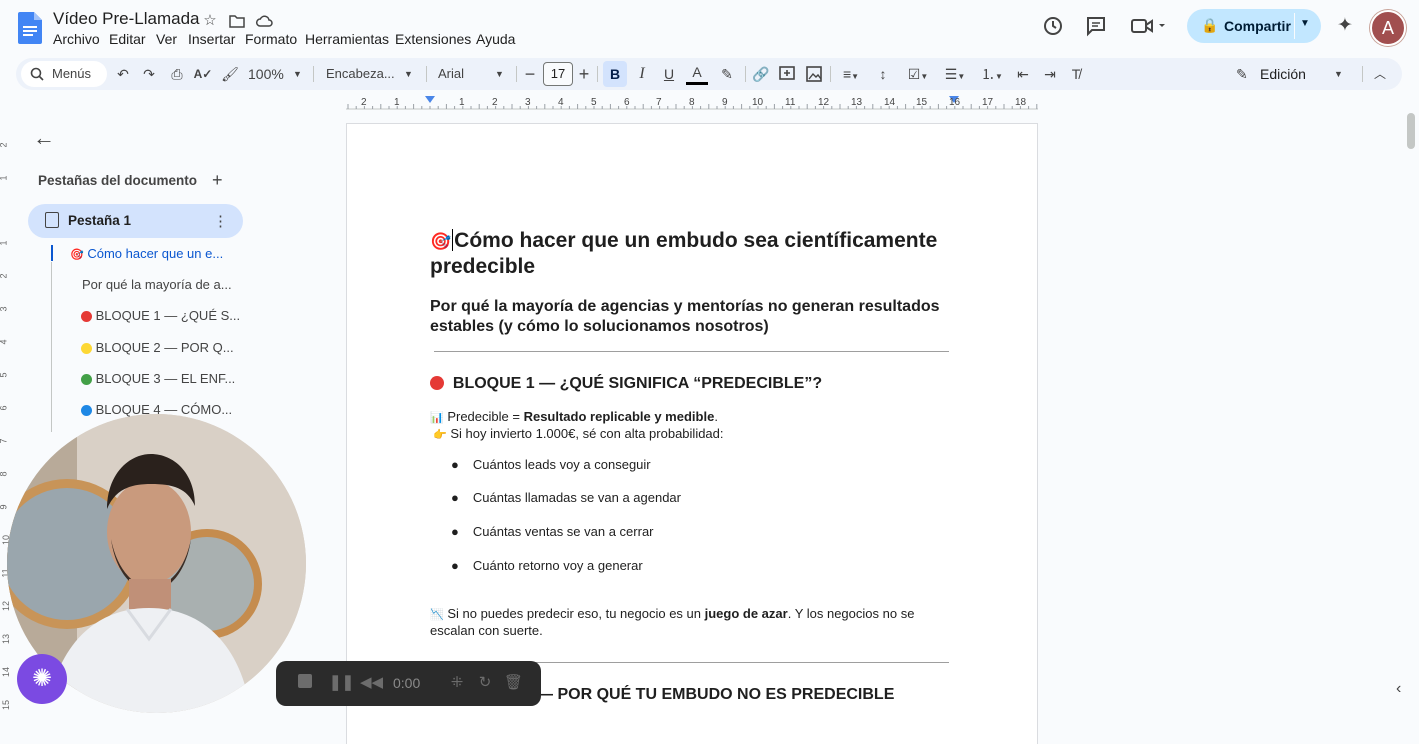  Describe the element at coordinates (1407, 695) in the screenshot. I see `chevron-left-icon: ‹` at that location.